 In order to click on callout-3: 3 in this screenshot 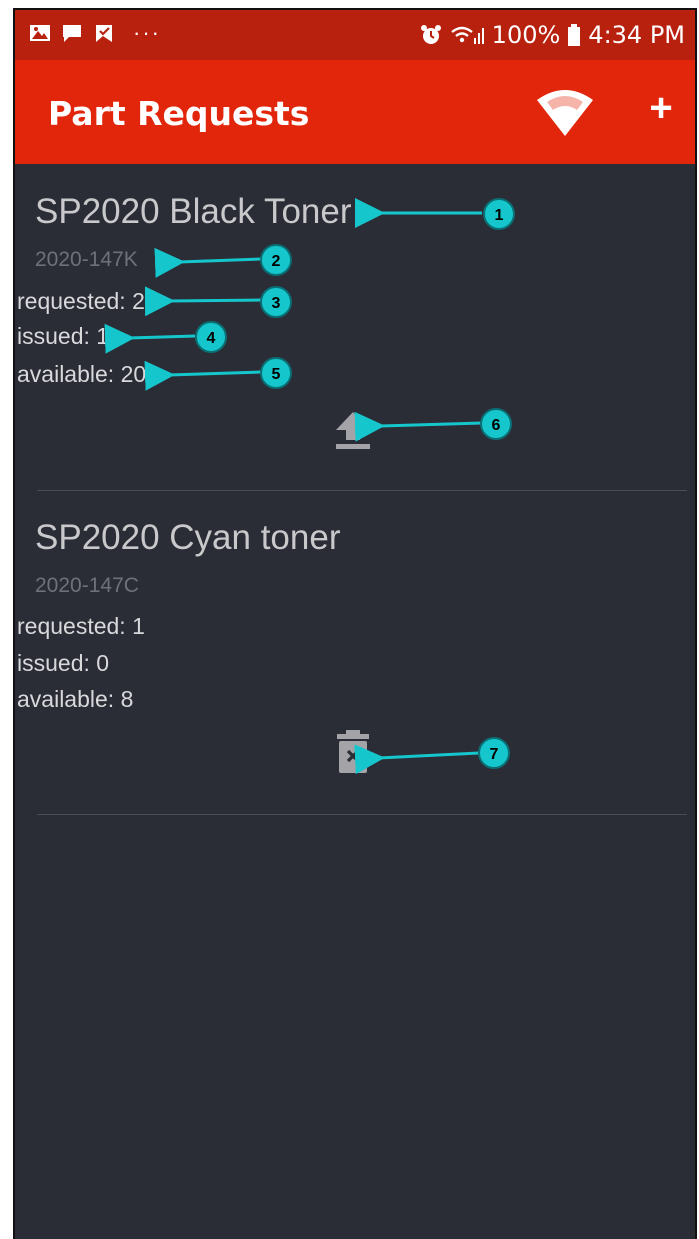, I will do `click(276, 302)`.